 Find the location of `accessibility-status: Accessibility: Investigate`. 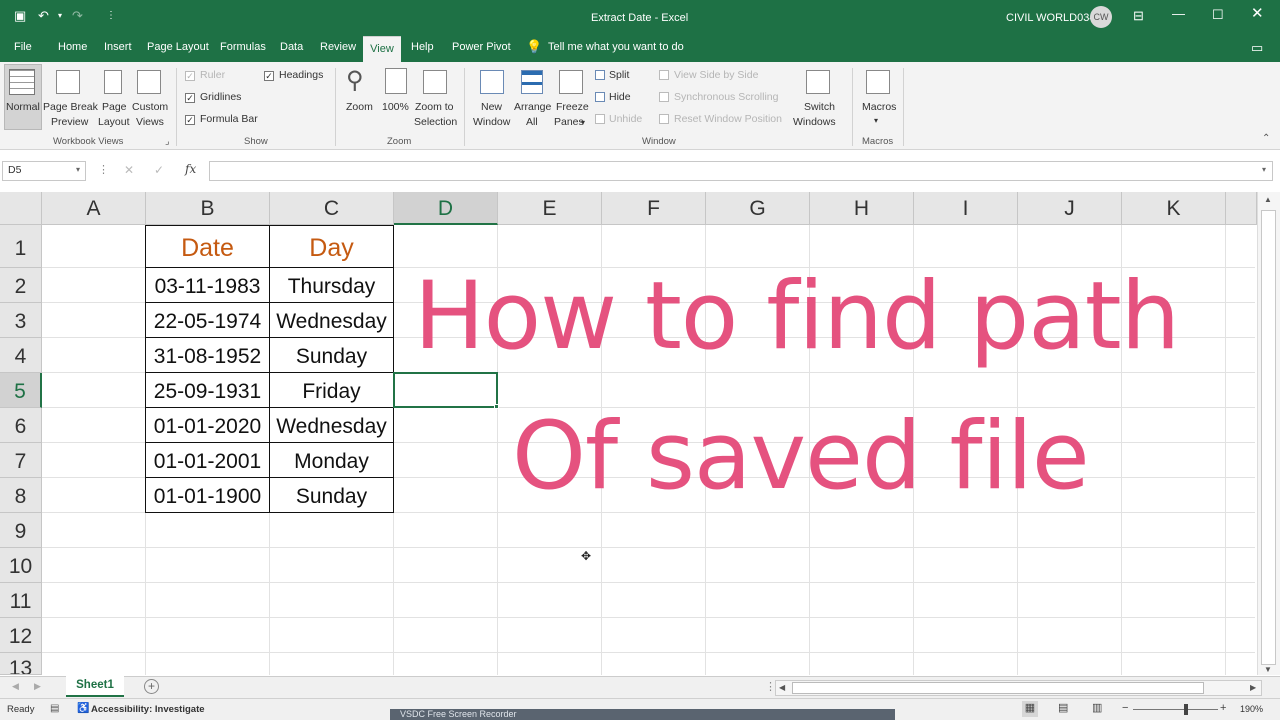

accessibility-status: Accessibility: Investigate is located at coordinates (148, 709).